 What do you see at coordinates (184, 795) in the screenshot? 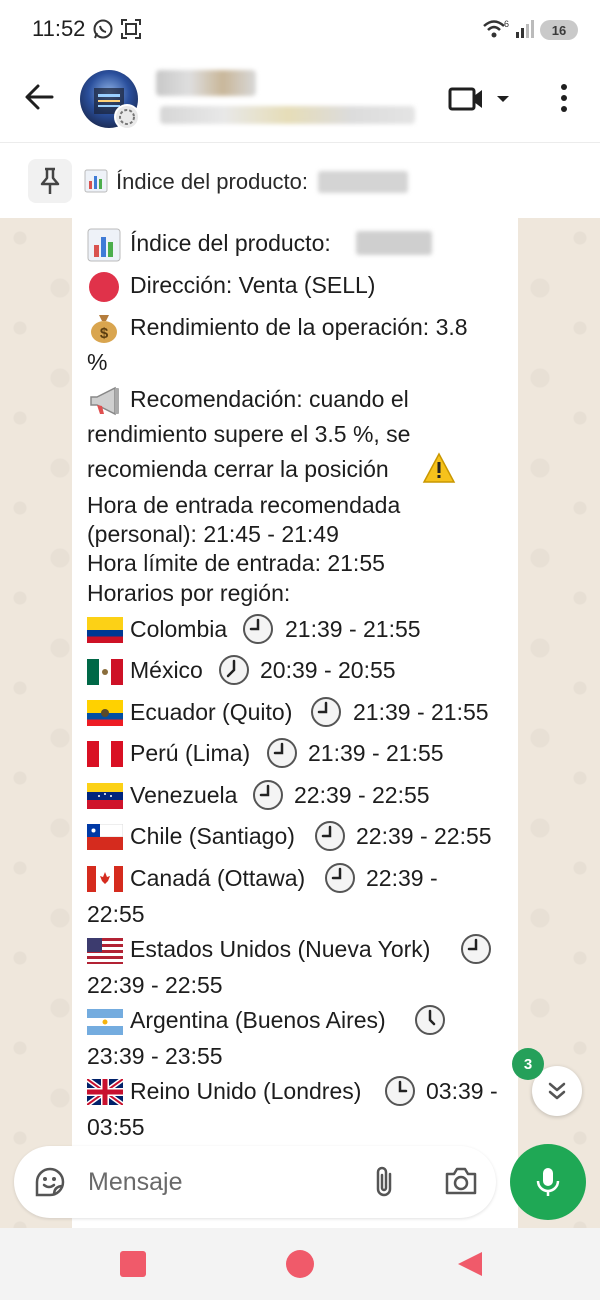
I see `region-name: Venezuela` at bounding box center [184, 795].